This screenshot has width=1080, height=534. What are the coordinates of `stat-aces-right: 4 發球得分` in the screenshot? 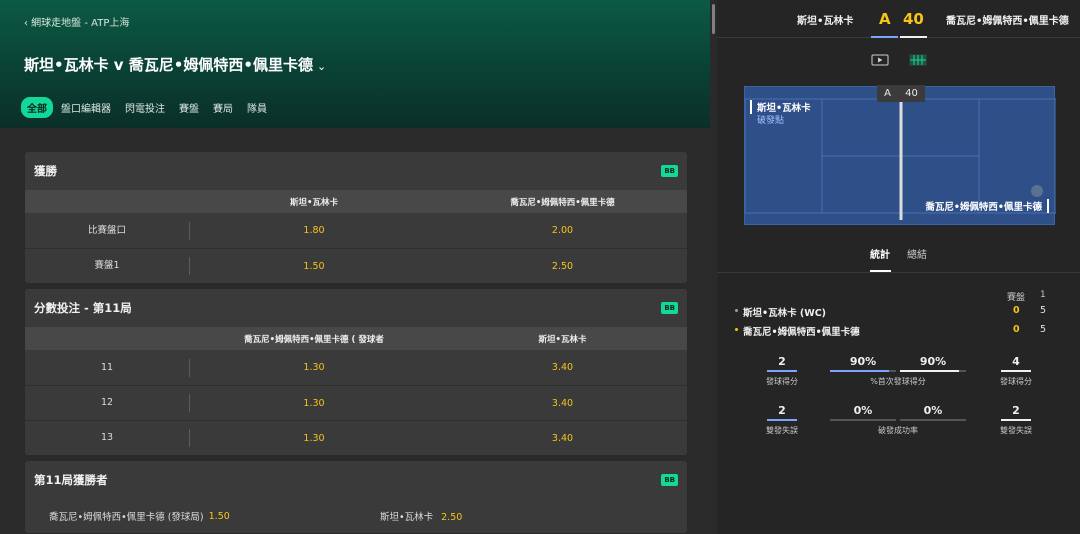 It's located at (1016, 371).